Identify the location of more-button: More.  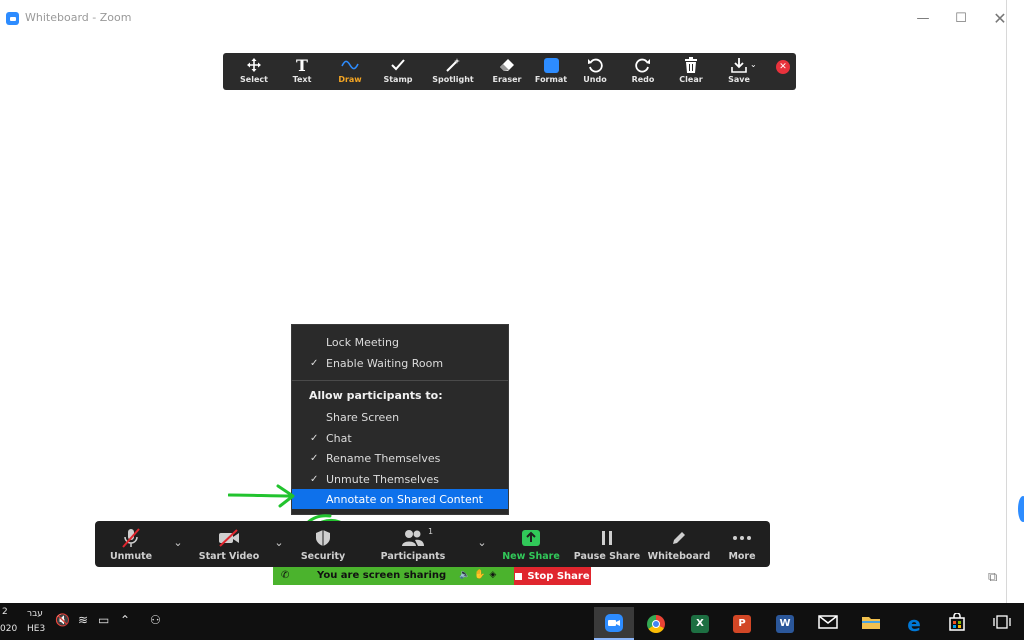
(742, 544).